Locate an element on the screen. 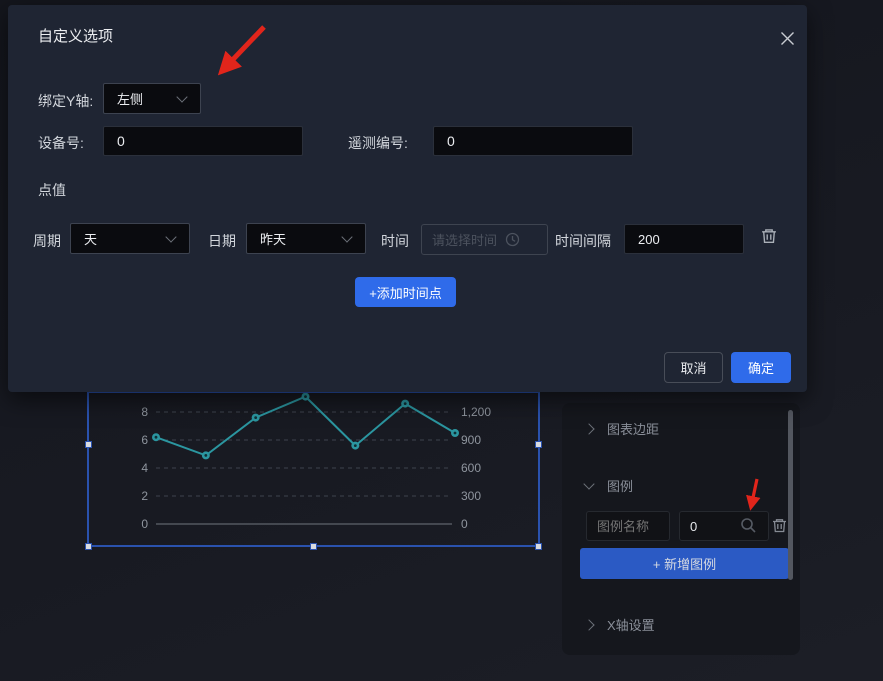 The height and width of the screenshot is (681, 883). selection-handle-right is located at coordinates (538, 444).